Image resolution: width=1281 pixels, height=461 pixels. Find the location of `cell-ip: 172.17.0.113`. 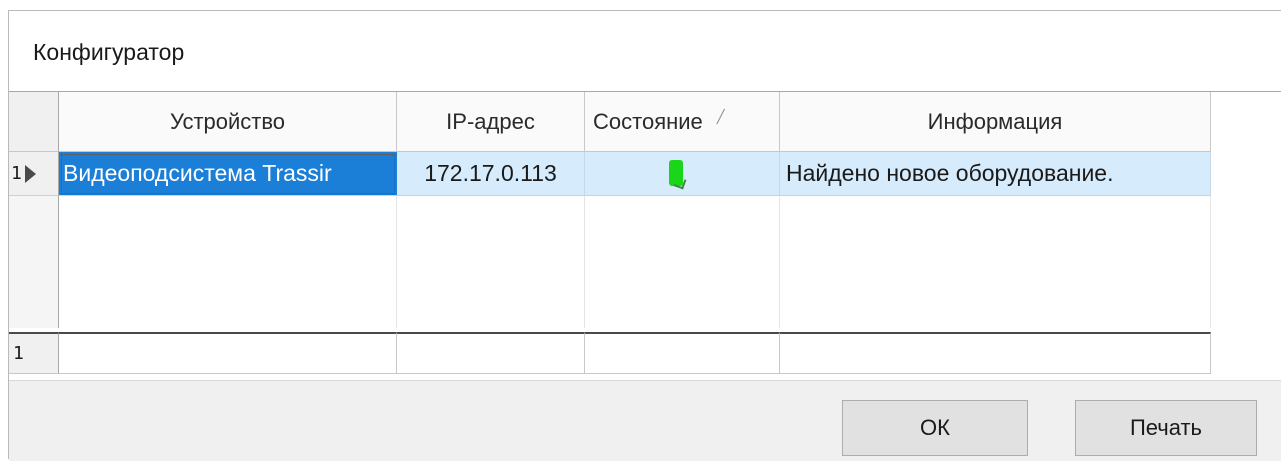

cell-ip: 172.17.0.113 is located at coordinates (491, 174).